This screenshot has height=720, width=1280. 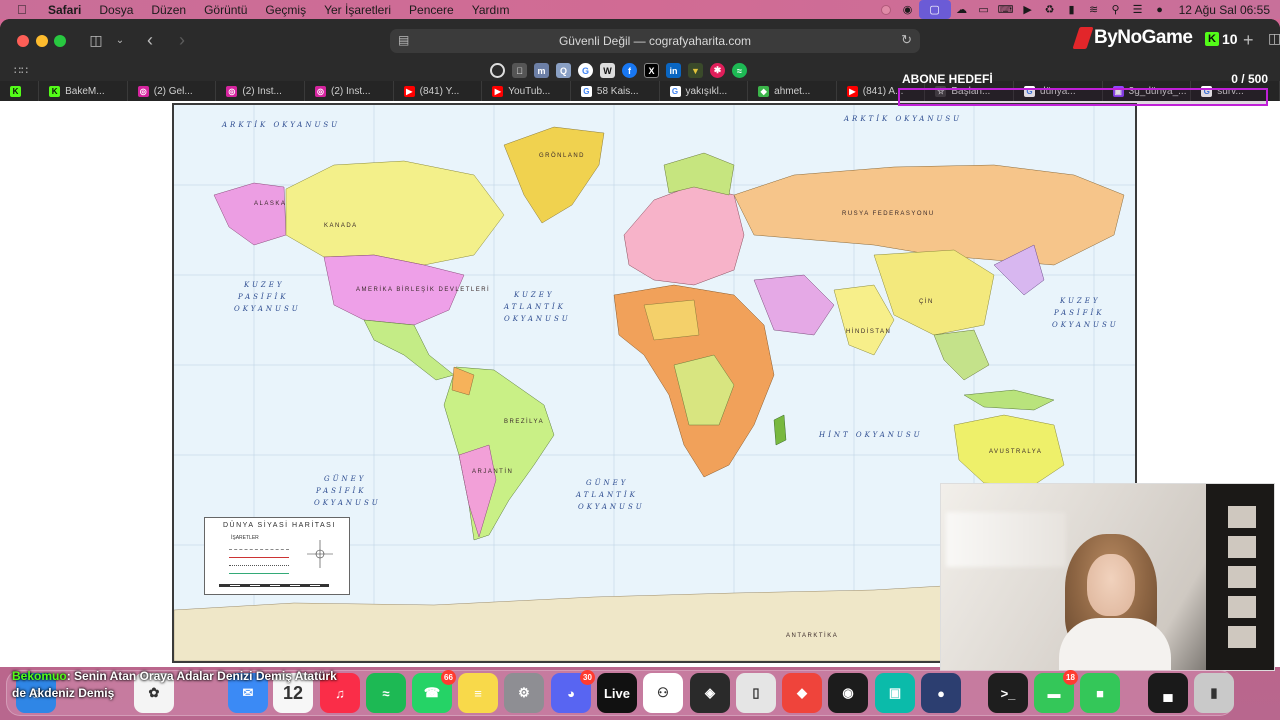 I want to click on slack-icon: ✱, so click(x=717, y=70).